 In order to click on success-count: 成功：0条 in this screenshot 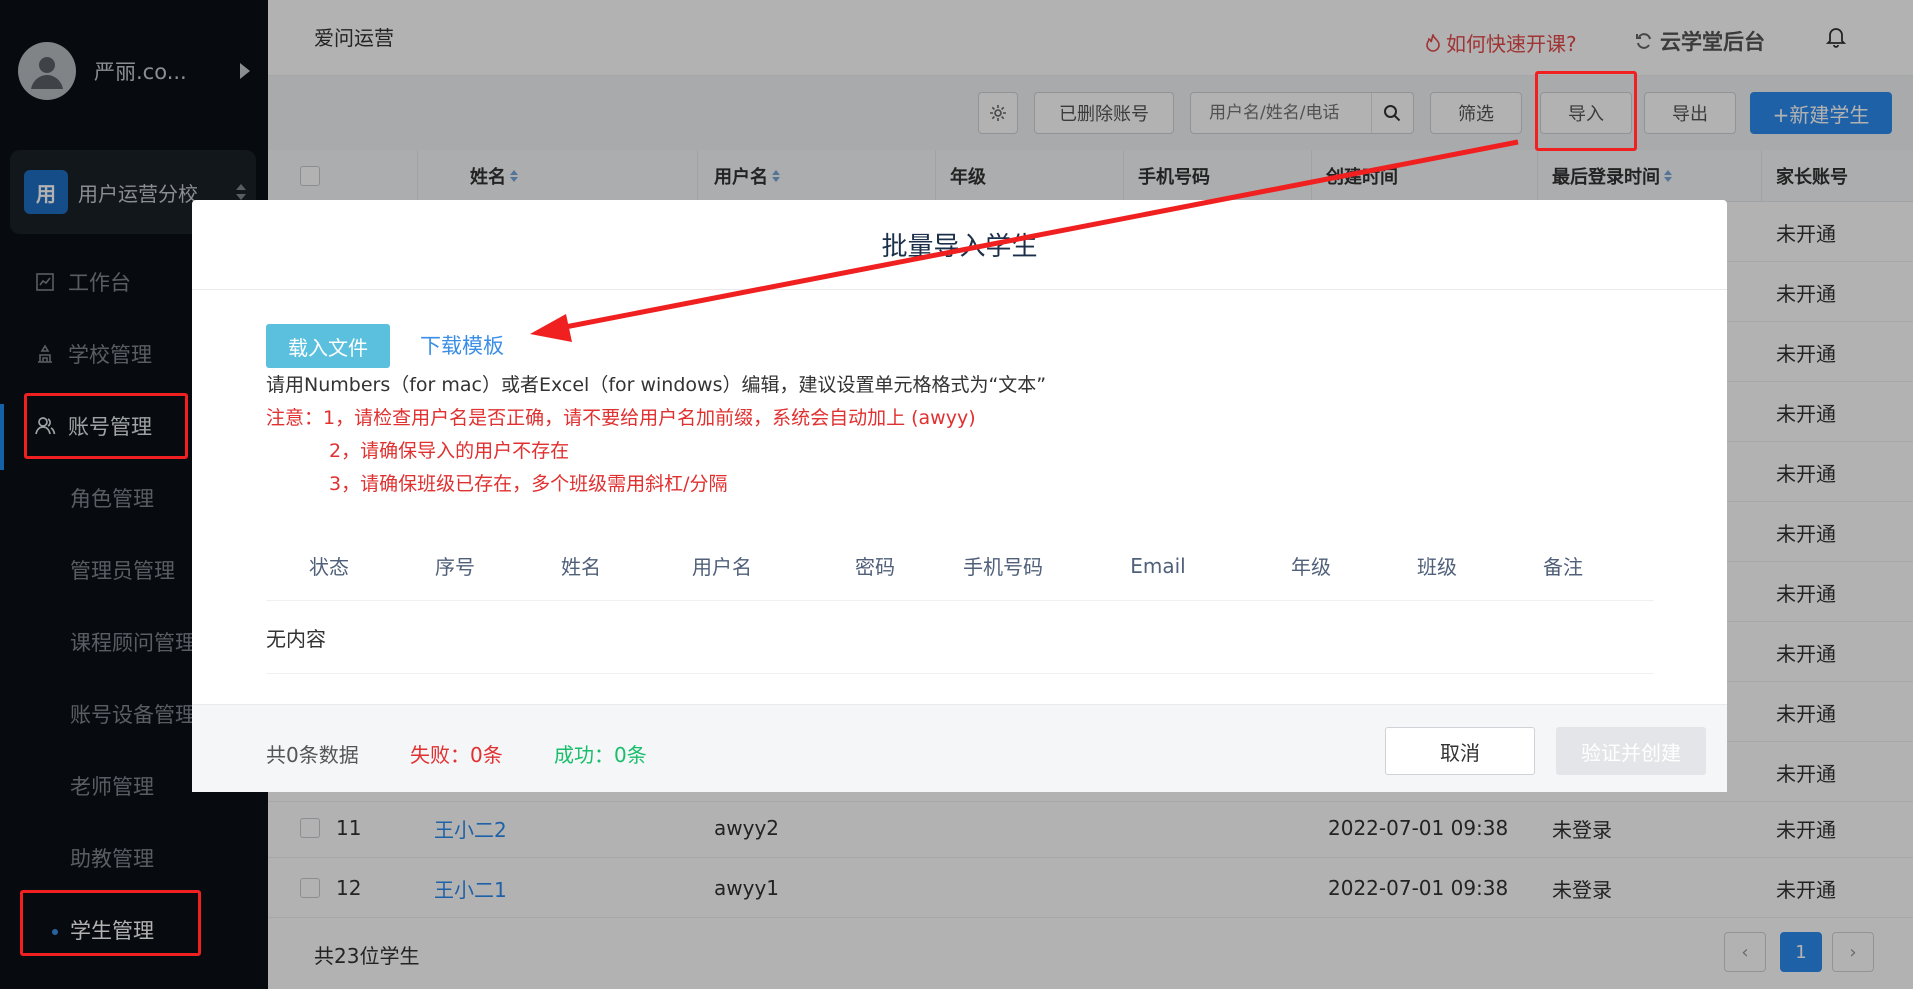, I will do `click(600, 755)`.